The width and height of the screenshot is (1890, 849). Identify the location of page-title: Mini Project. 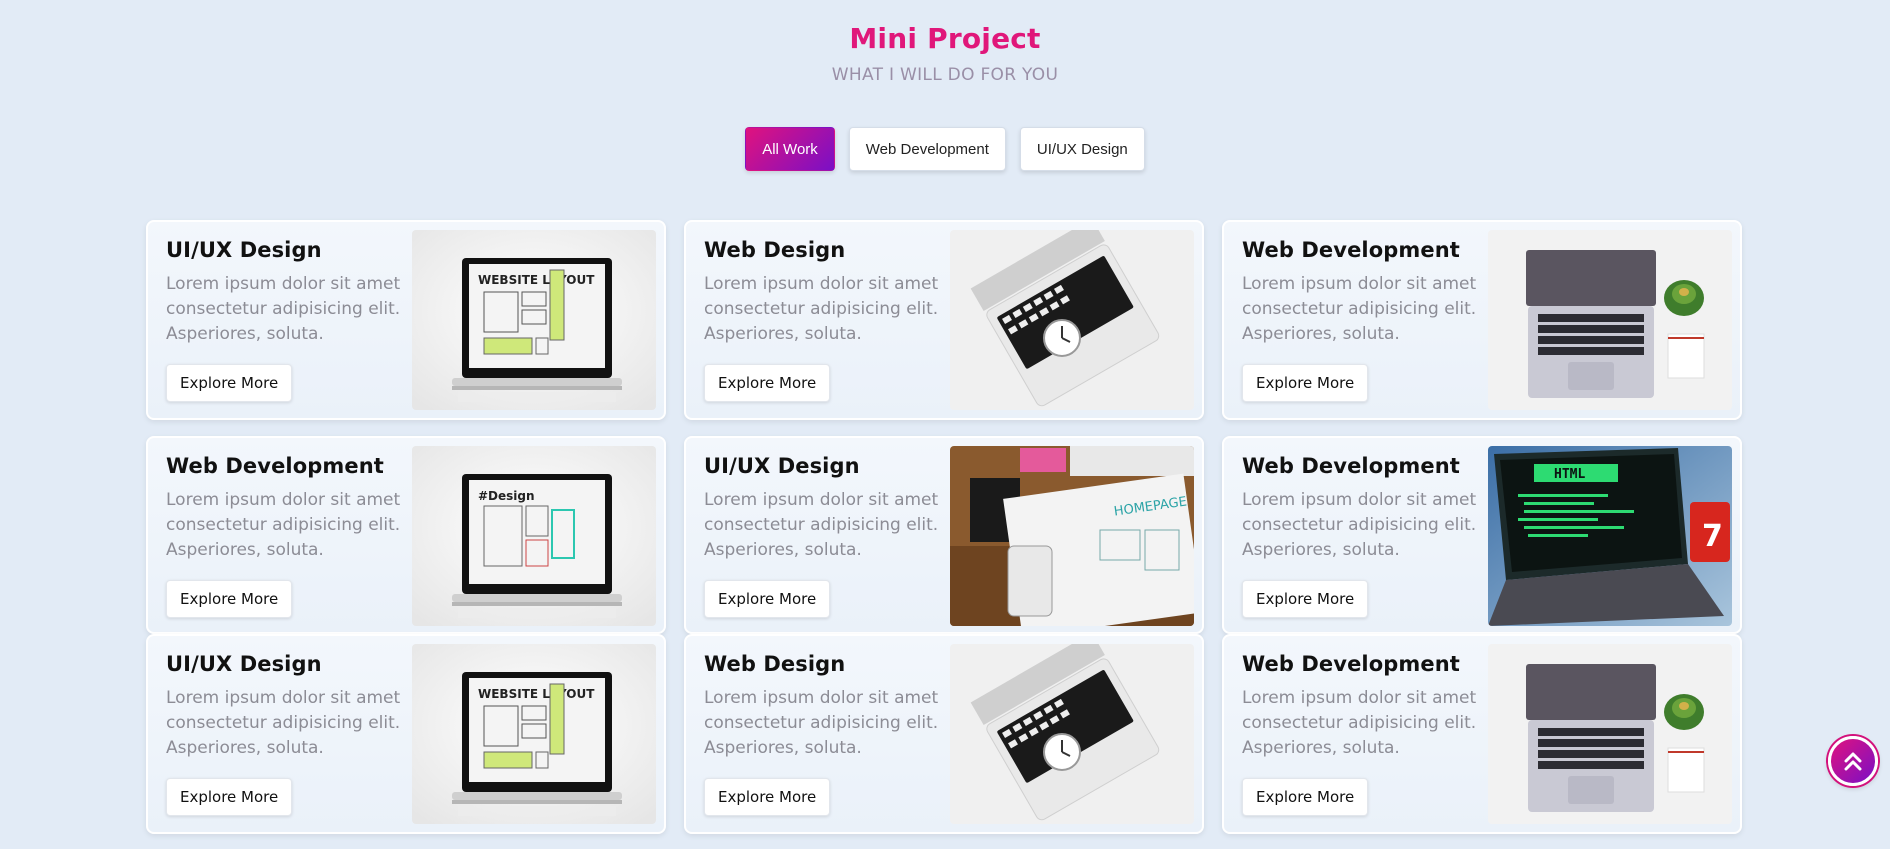
(945, 38).